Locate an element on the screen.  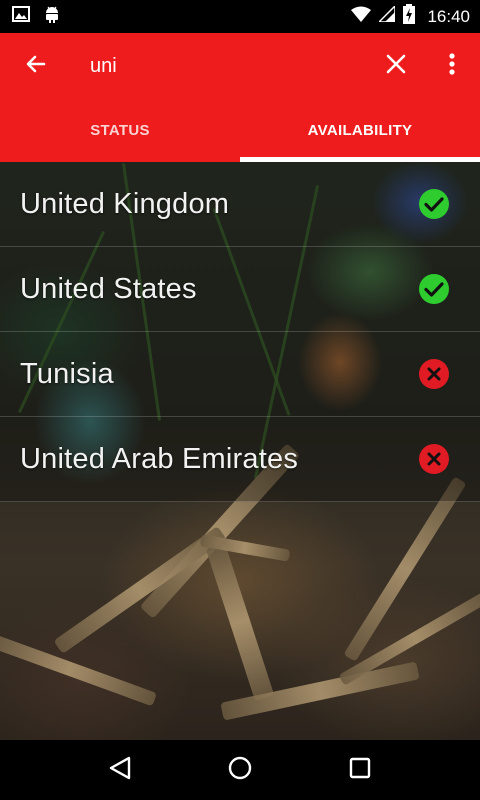
nav-back-button is located at coordinates (120, 770).